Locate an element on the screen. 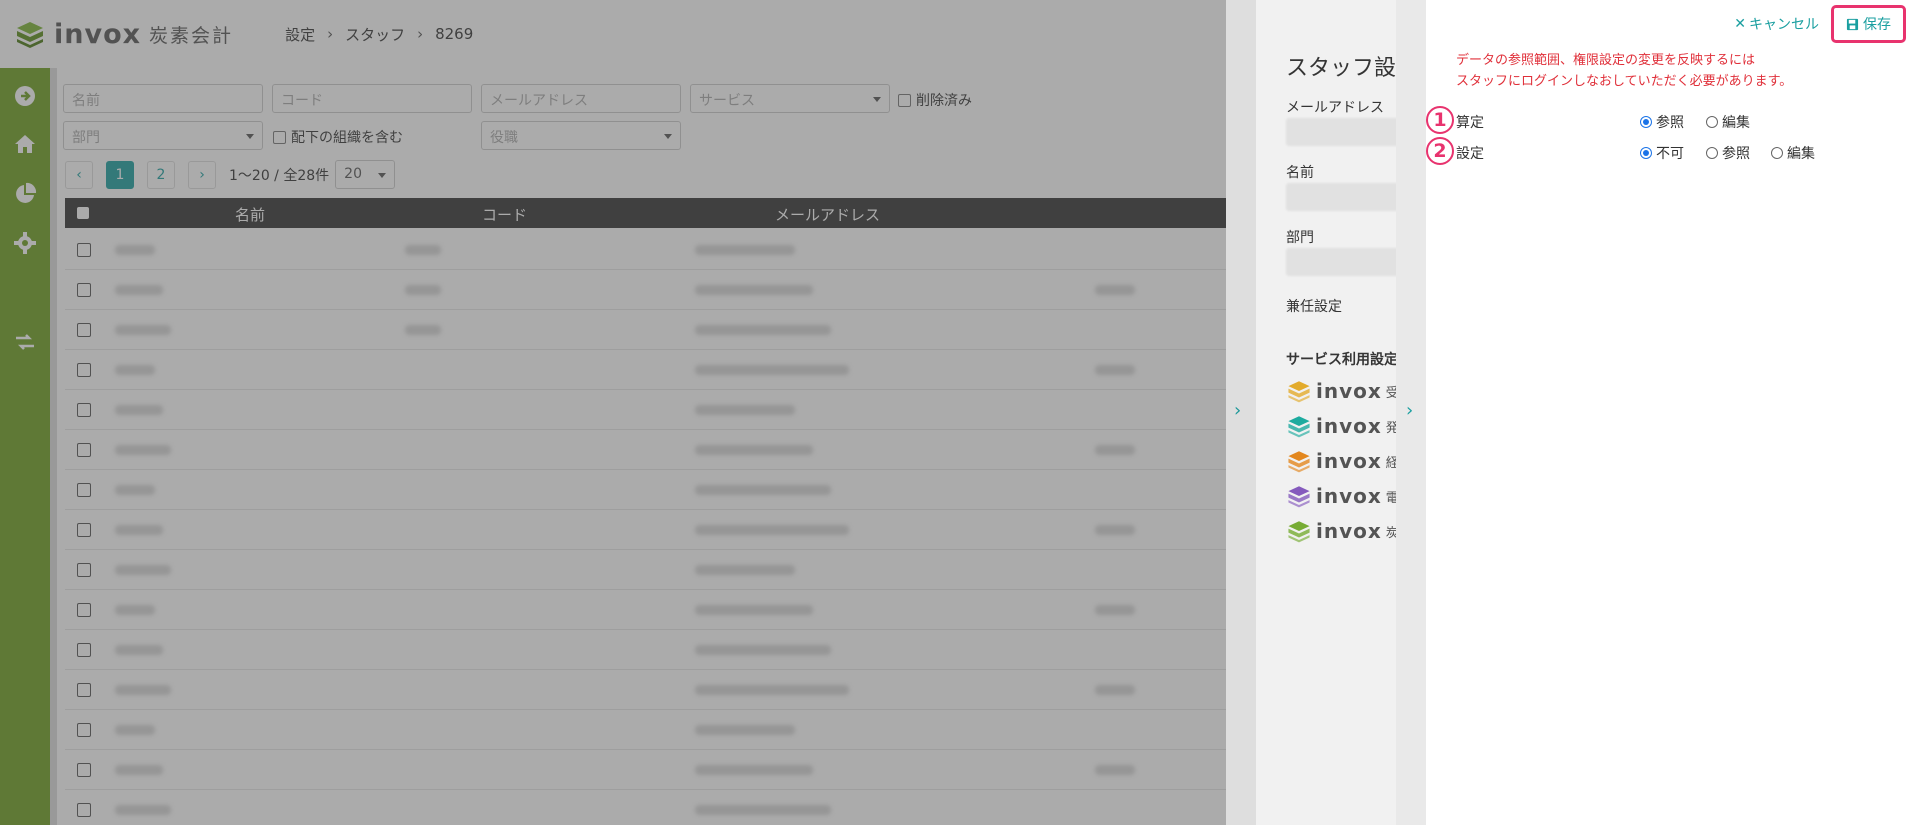  save-label: 保存 is located at coordinates (1877, 25).